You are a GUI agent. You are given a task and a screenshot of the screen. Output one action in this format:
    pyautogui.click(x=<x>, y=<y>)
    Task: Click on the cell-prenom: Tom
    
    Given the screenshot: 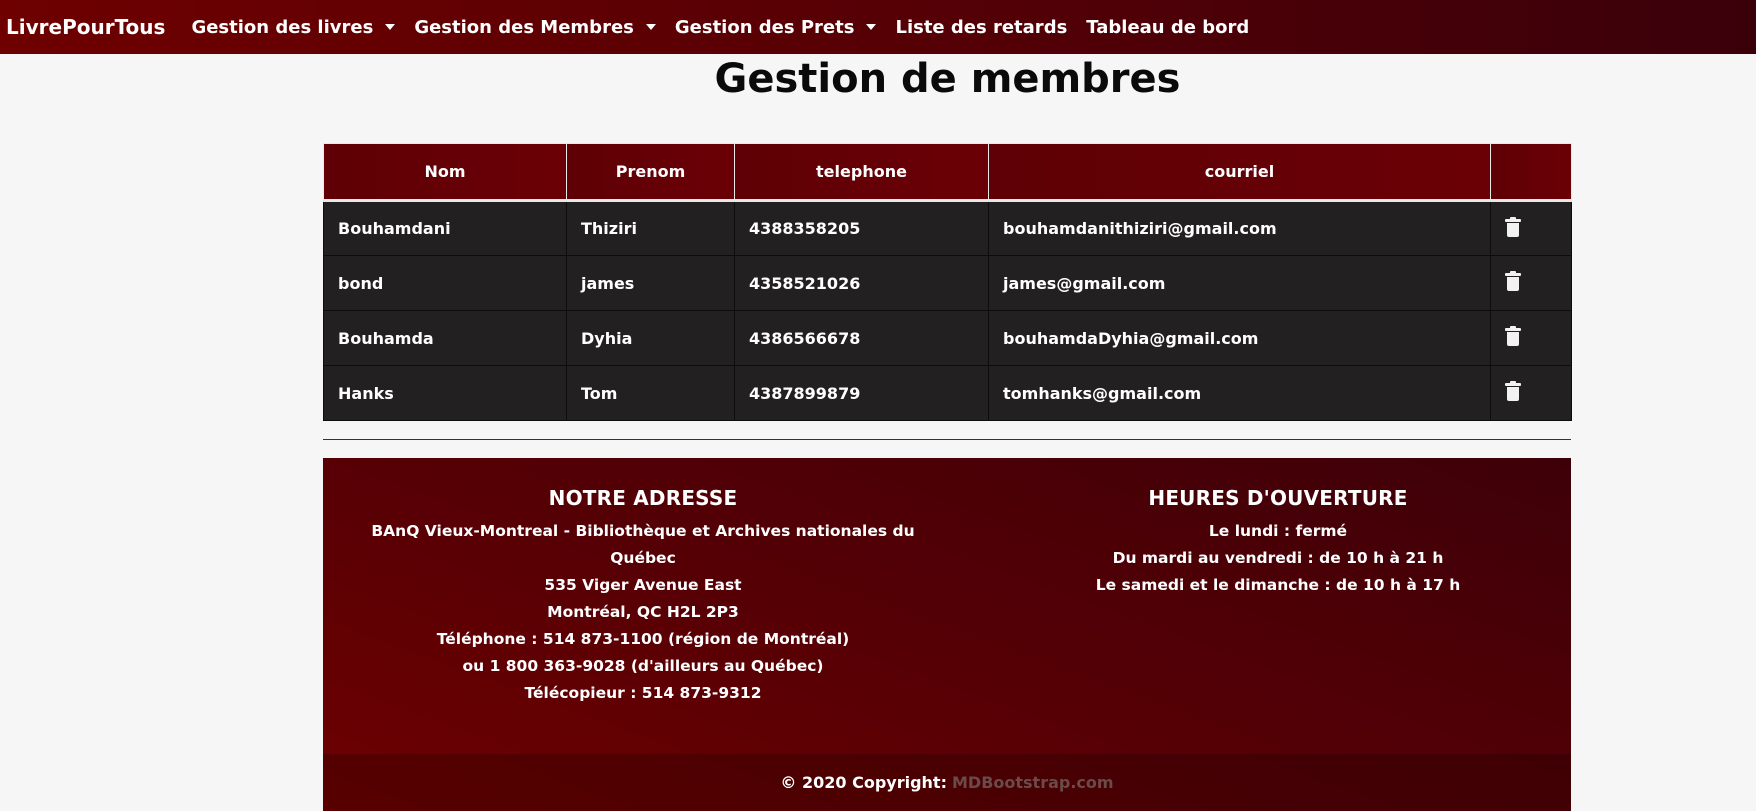 What is the action you would take?
    pyautogui.click(x=650, y=393)
    